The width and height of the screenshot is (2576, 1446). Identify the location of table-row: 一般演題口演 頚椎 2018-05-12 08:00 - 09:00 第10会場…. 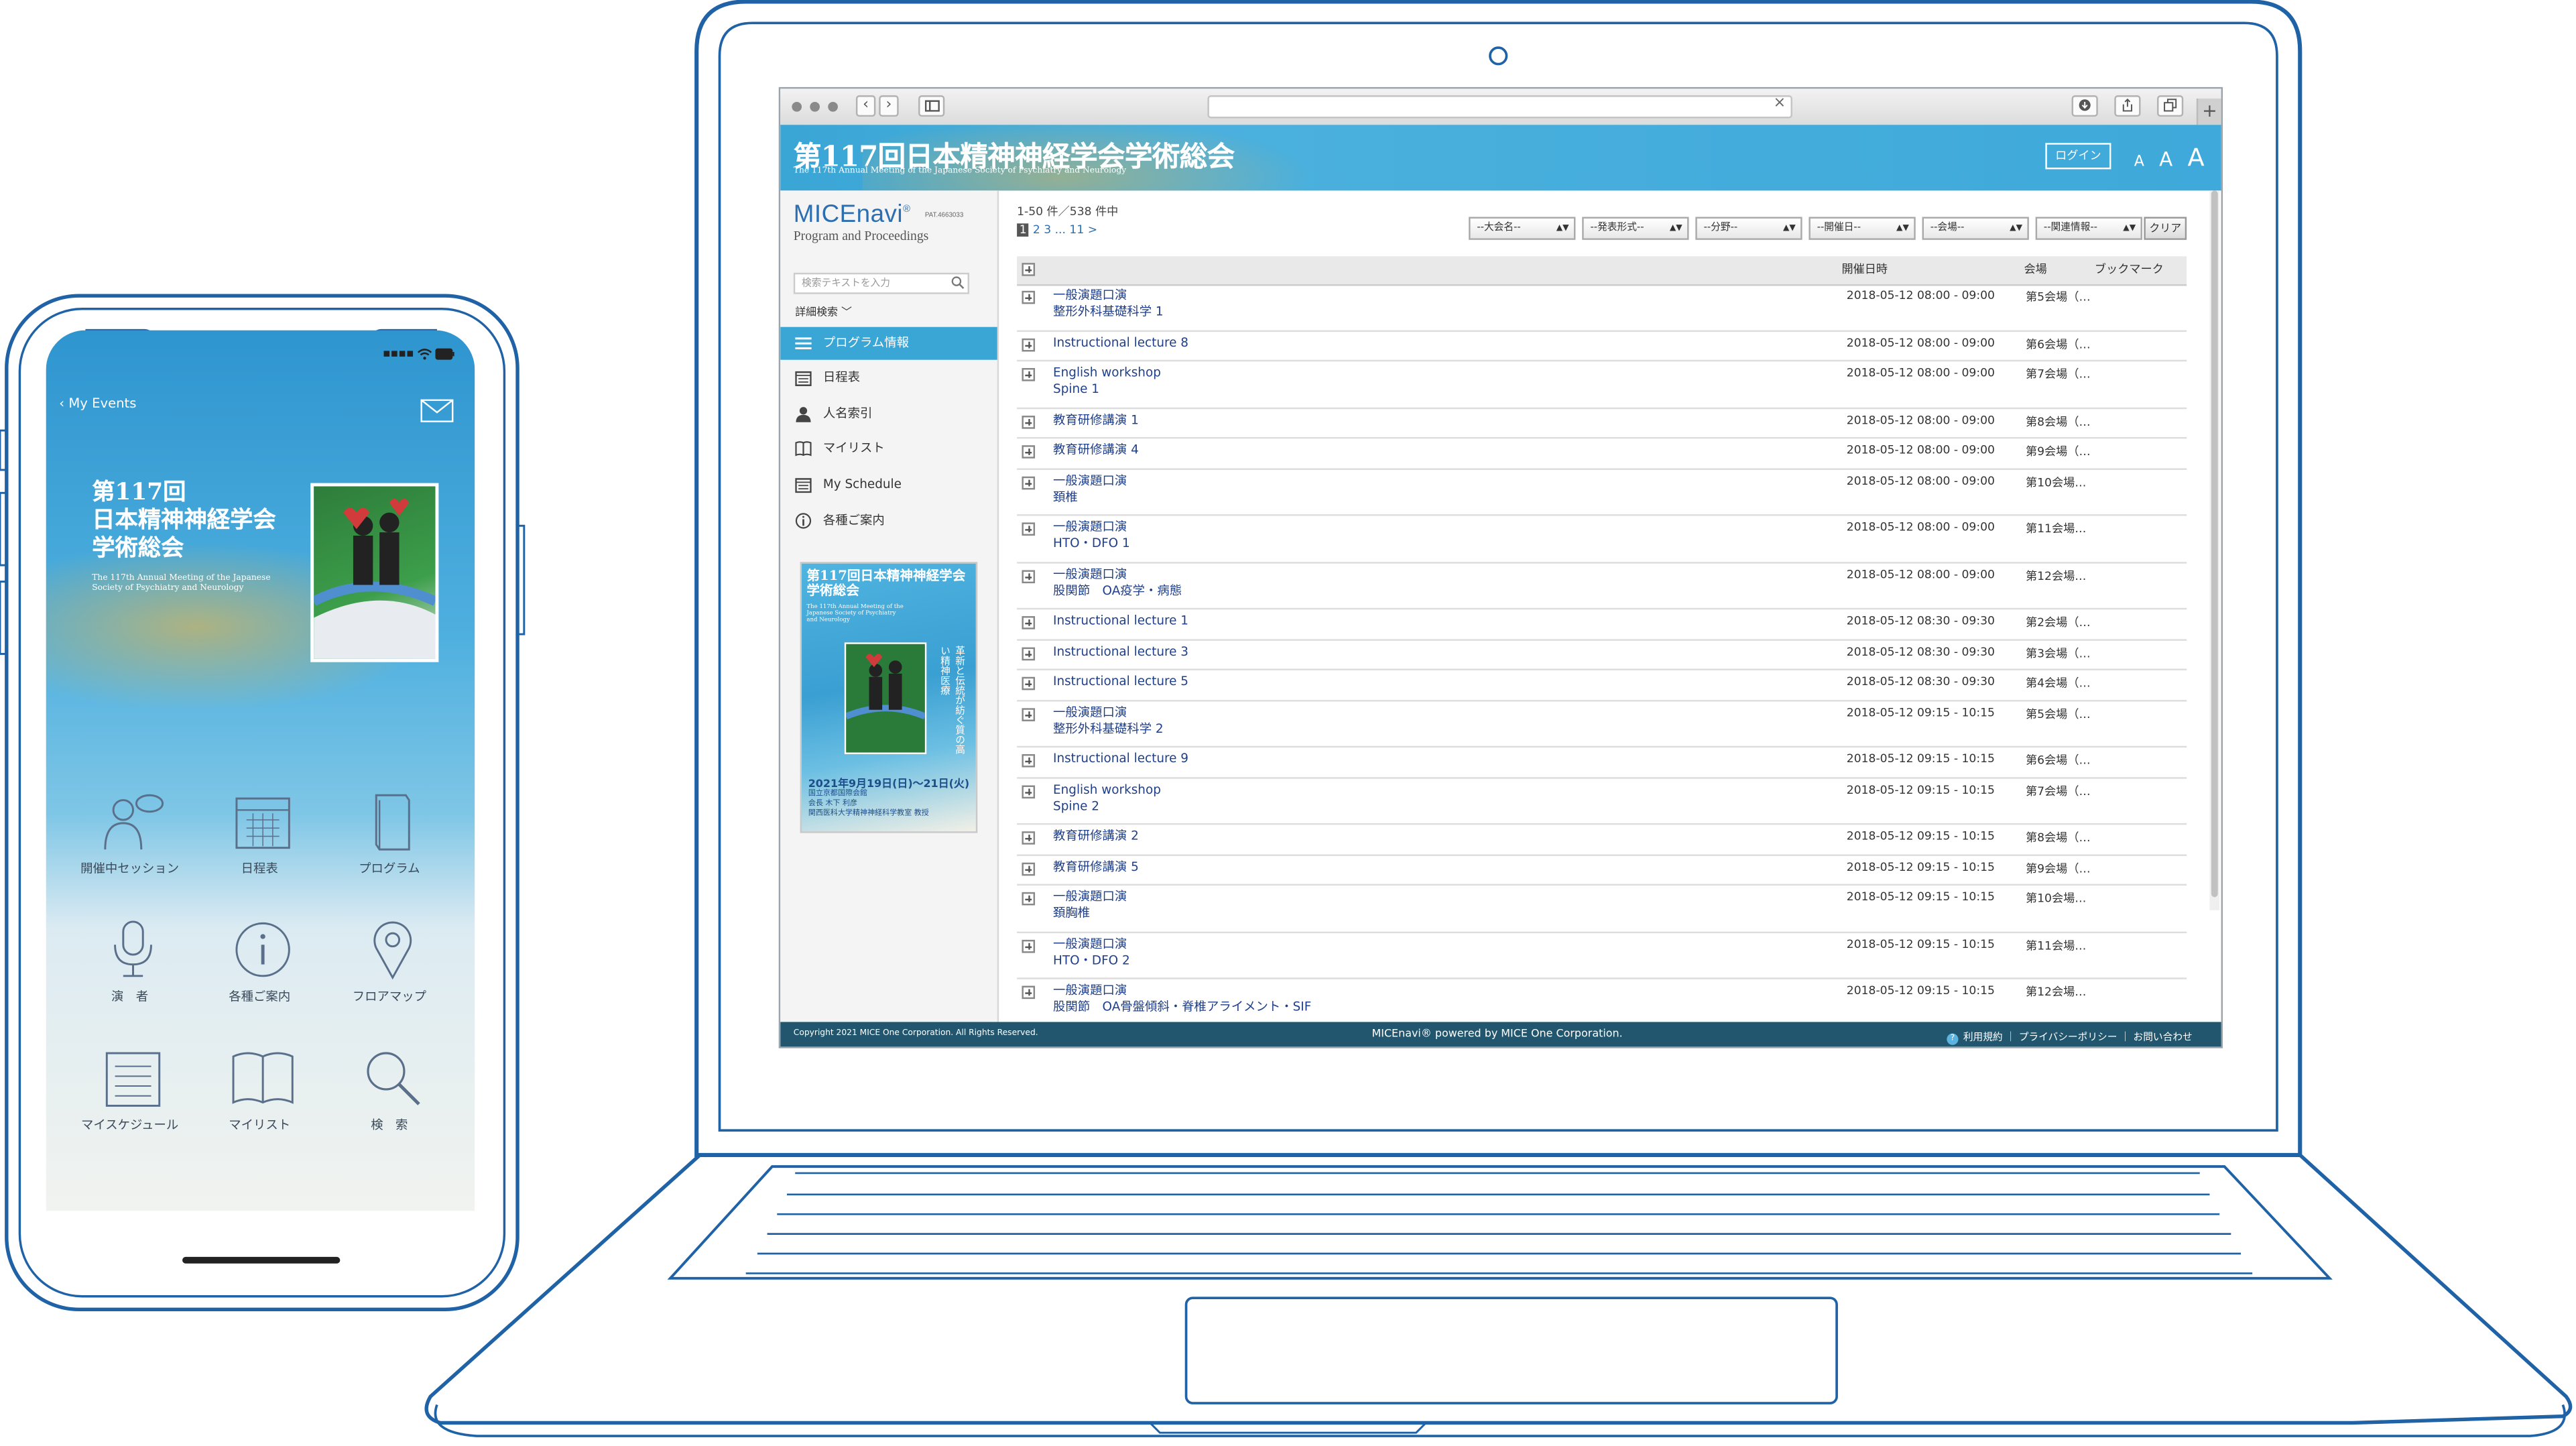
(1602, 492).